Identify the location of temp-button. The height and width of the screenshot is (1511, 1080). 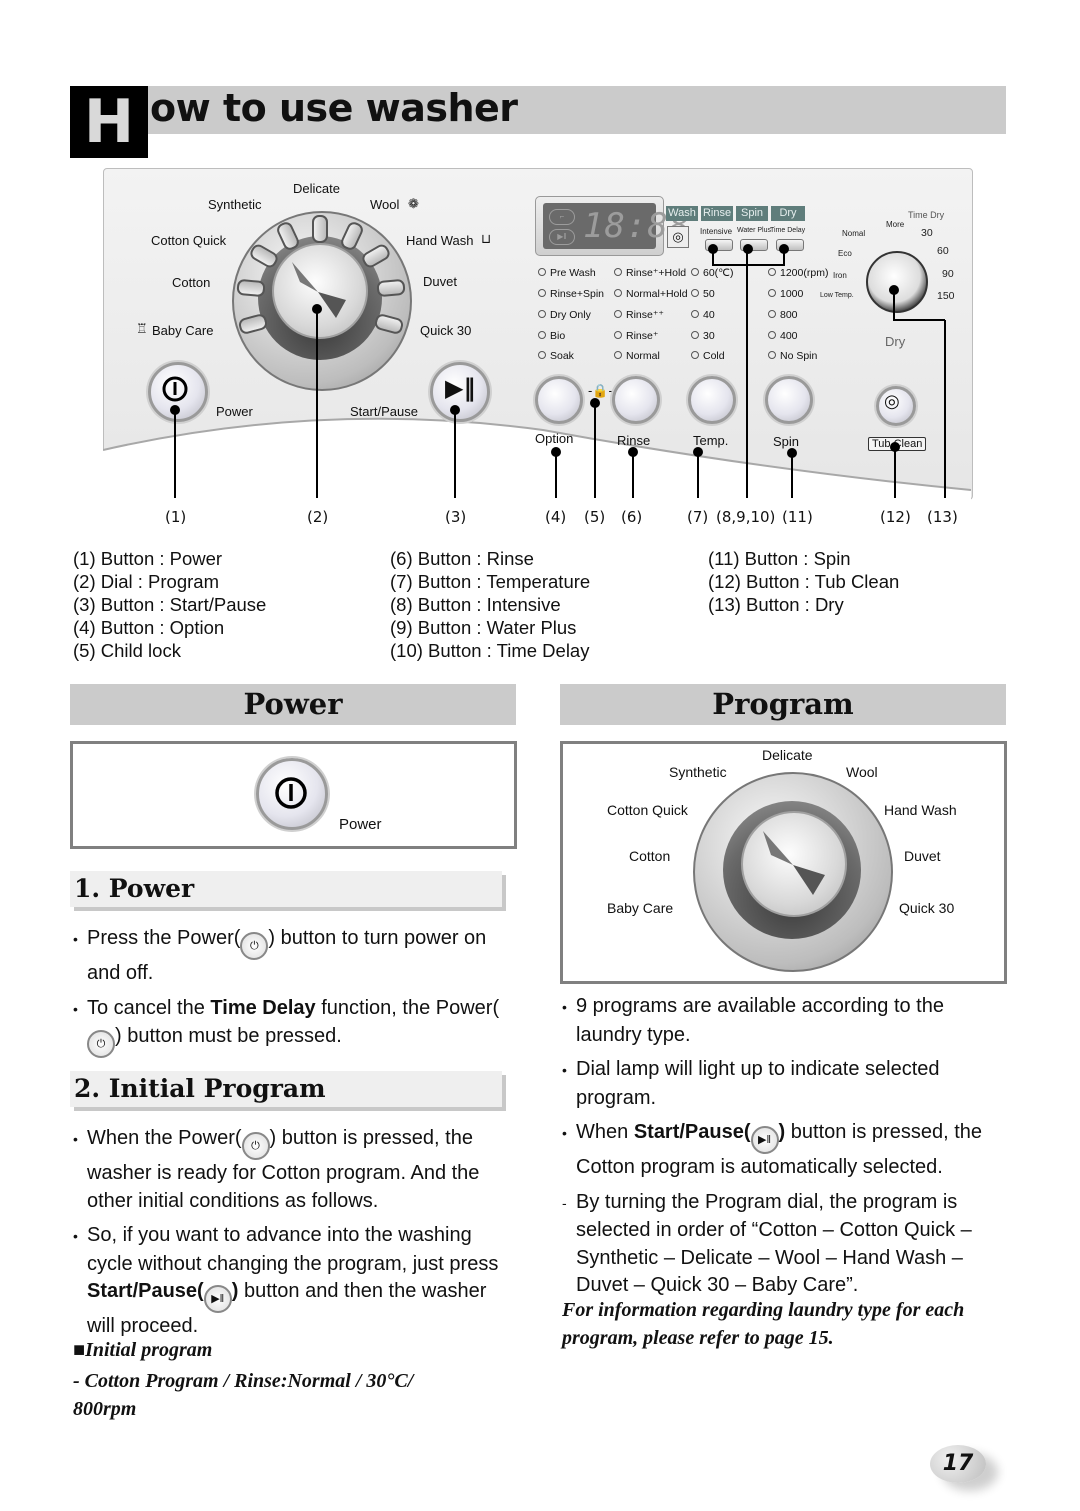
(712, 400).